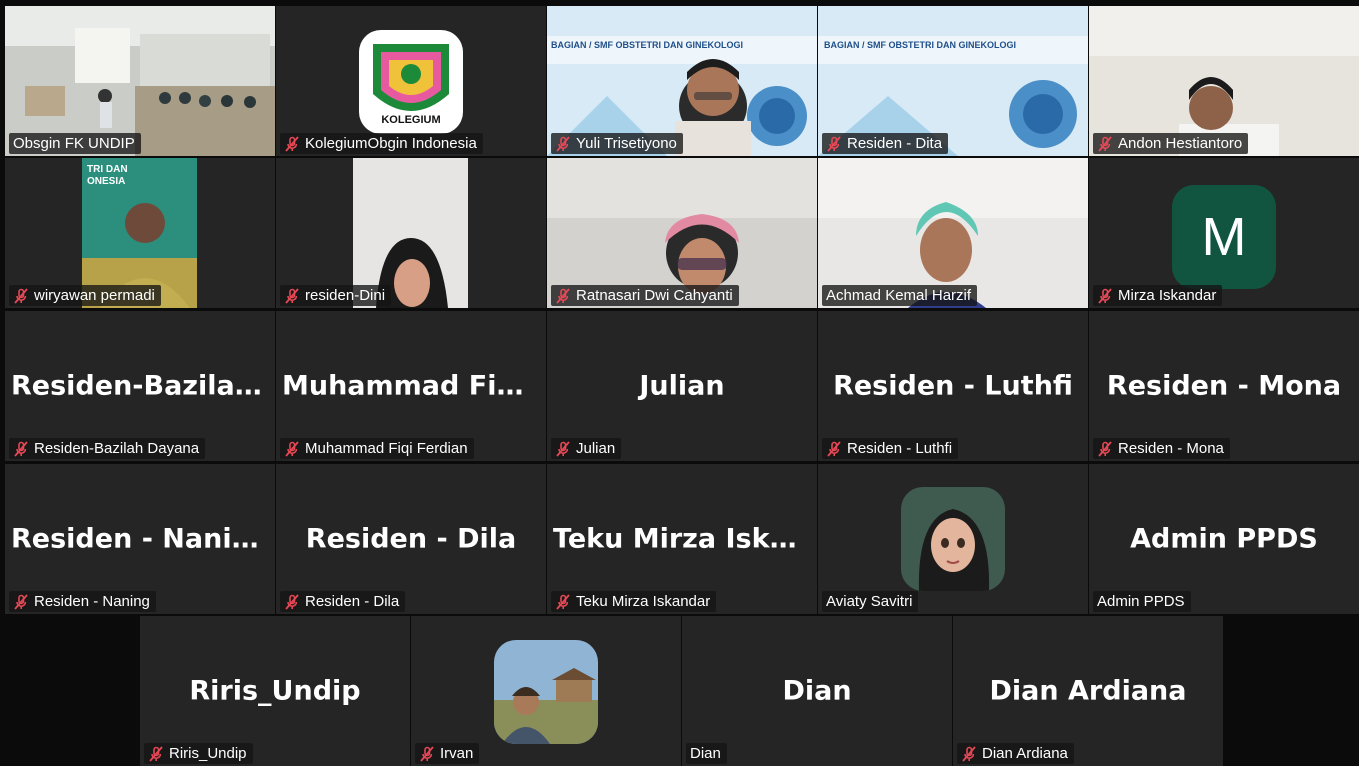 Image resolution: width=1359 pixels, height=766 pixels. Describe the element at coordinates (336, 295) in the screenshot. I see `participant-name-label: residen-Dini` at that location.